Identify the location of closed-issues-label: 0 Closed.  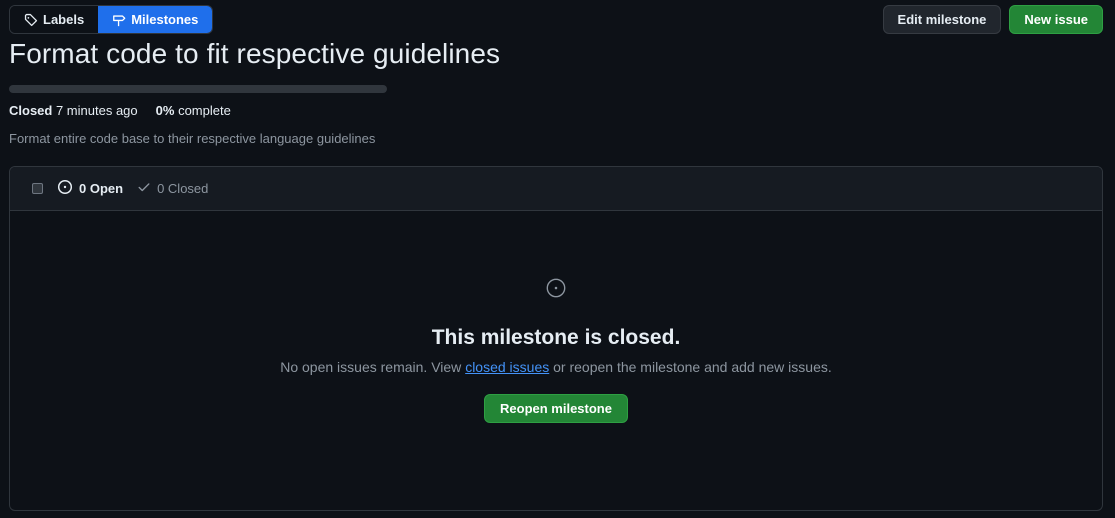
(183, 188).